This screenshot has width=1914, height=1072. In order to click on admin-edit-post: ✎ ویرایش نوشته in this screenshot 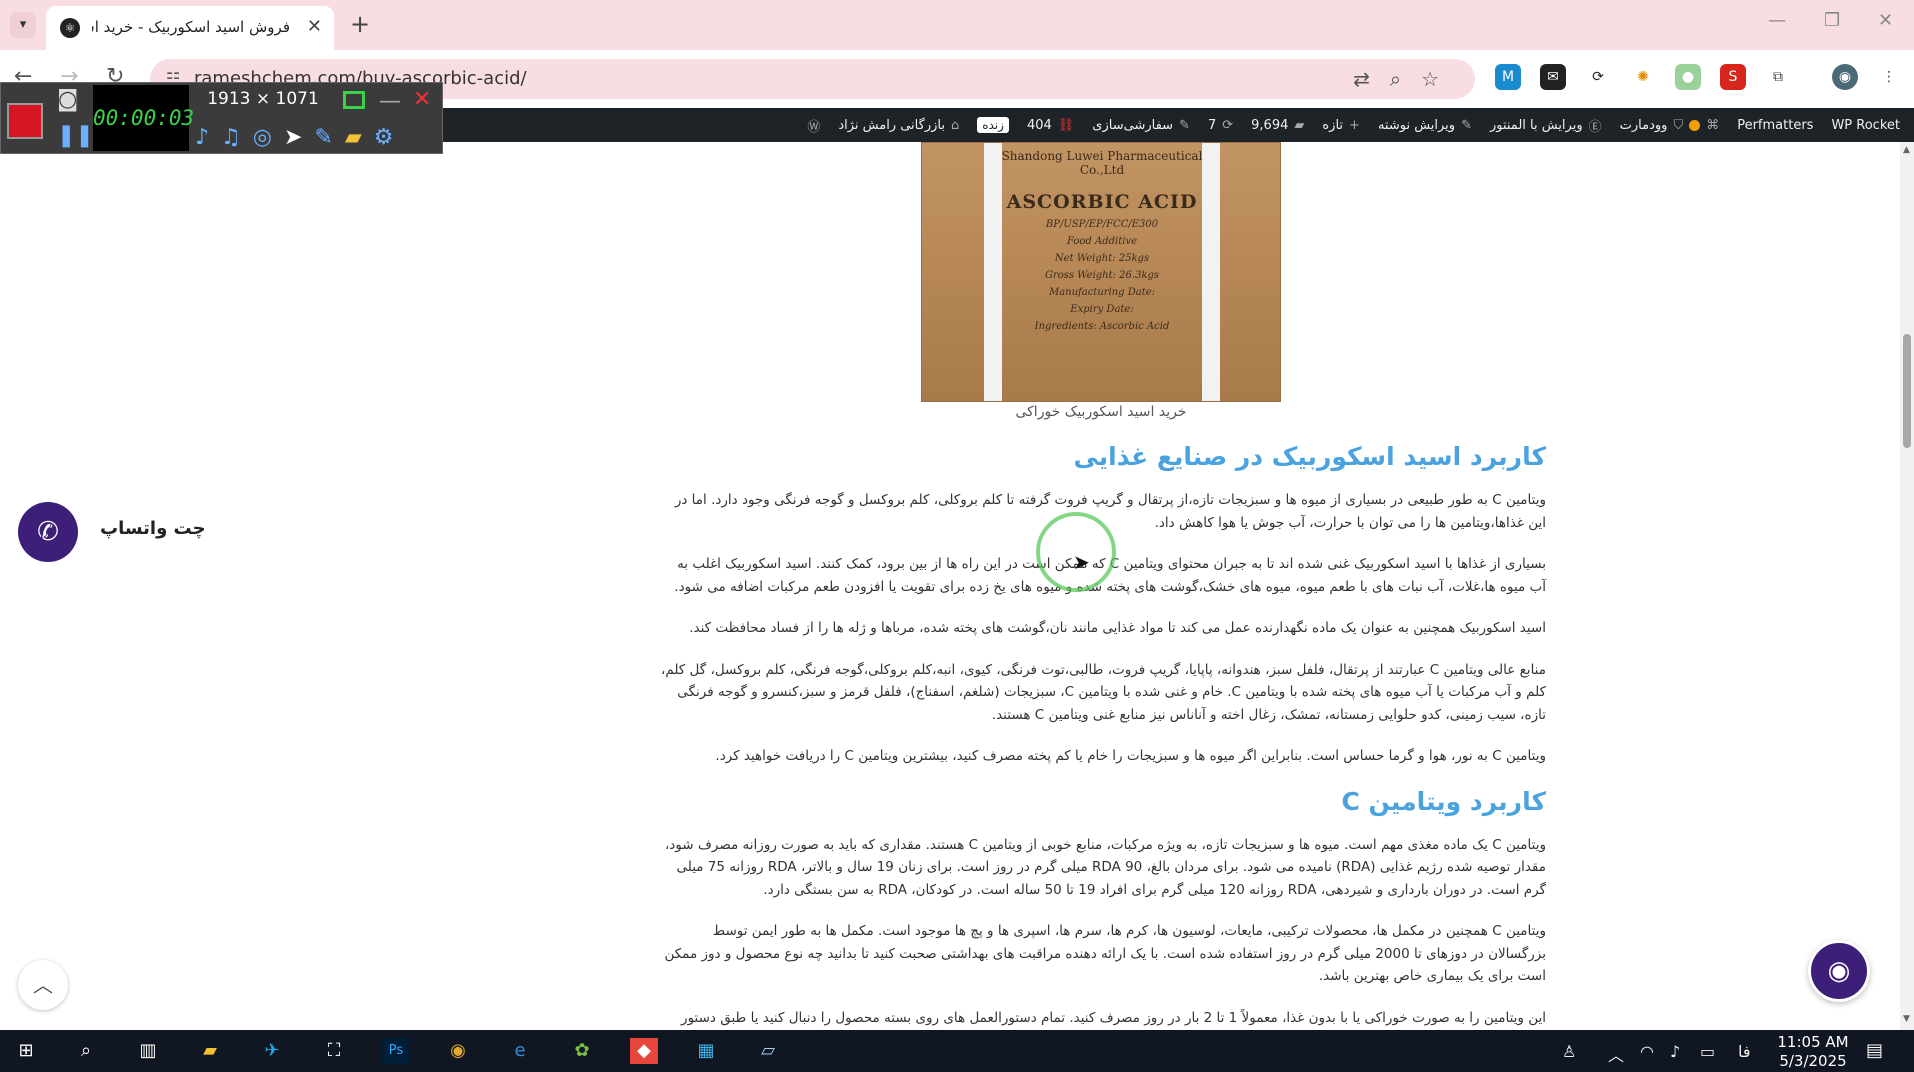, I will do `click(1425, 125)`.